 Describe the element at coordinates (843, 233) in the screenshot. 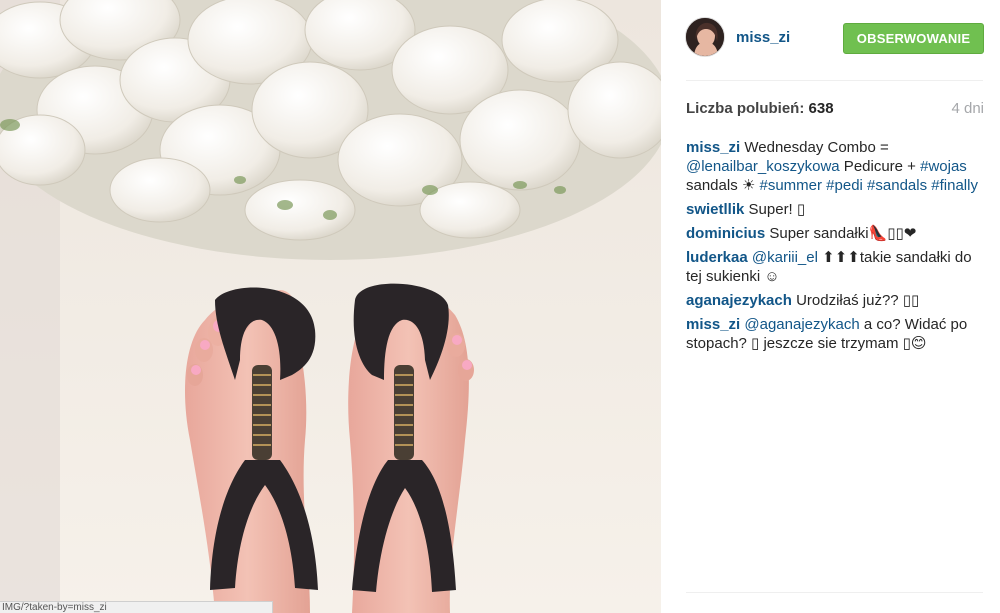

I see `comment-text: Super sandałki👠▯▯❤` at that location.